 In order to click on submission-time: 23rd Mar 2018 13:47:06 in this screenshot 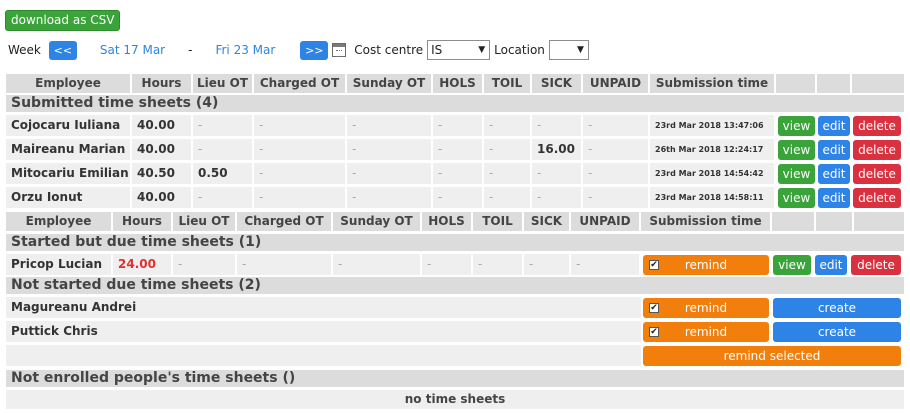, I will do `click(713, 125)`.